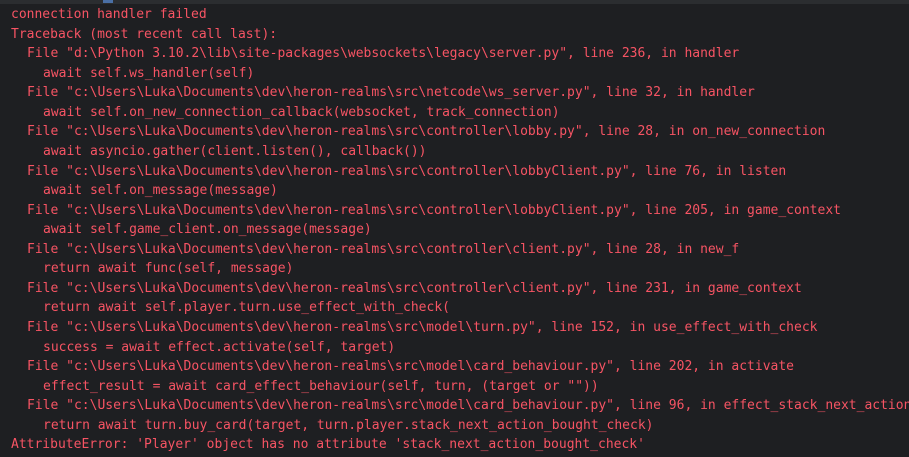  What do you see at coordinates (168, 269) in the screenshot?
I see `traceback-line: return await func(self, message)` at bounding box center [168, 269].